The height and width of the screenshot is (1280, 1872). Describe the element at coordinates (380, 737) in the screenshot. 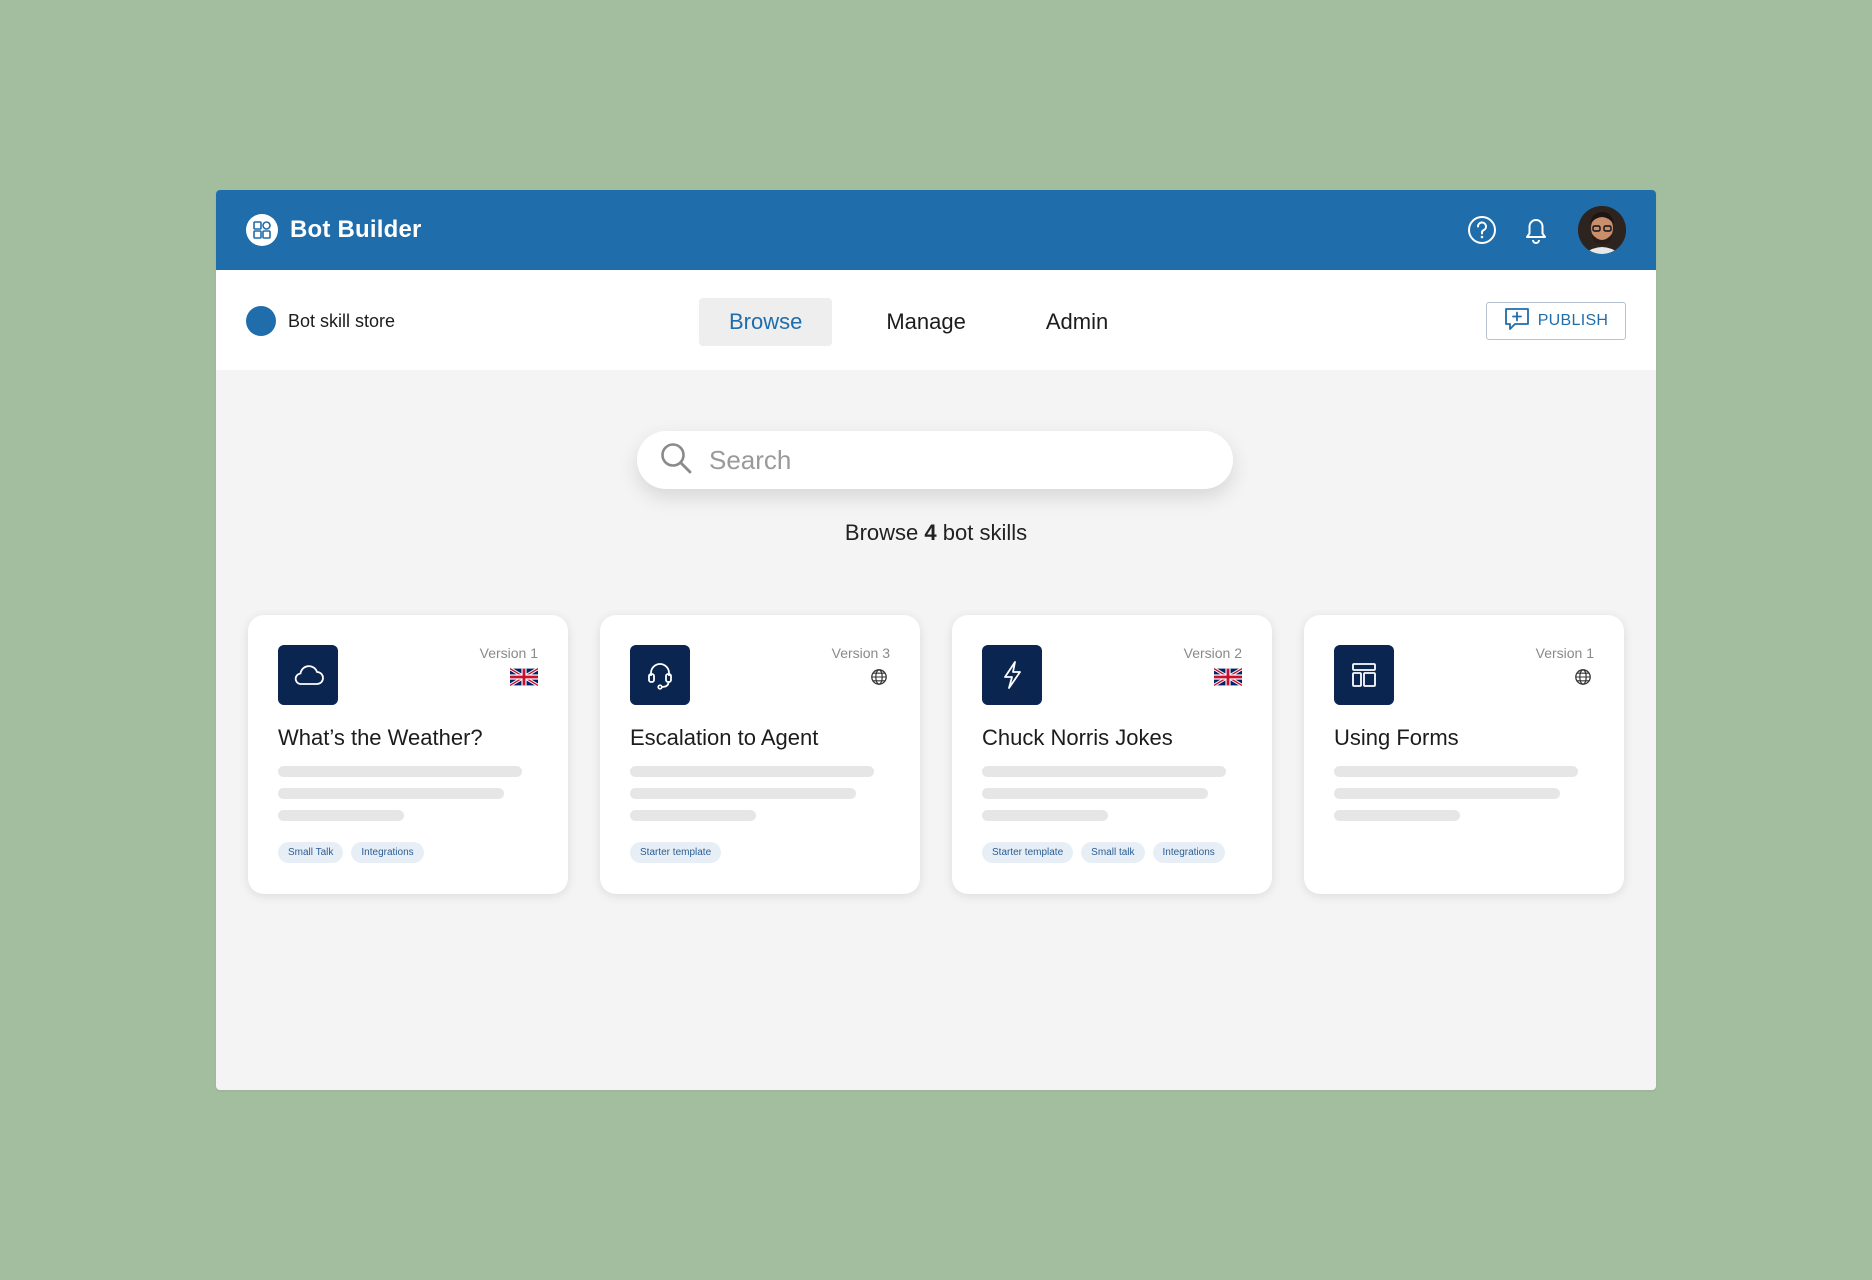

I see `card-title: What’s the Weather?` at that location.